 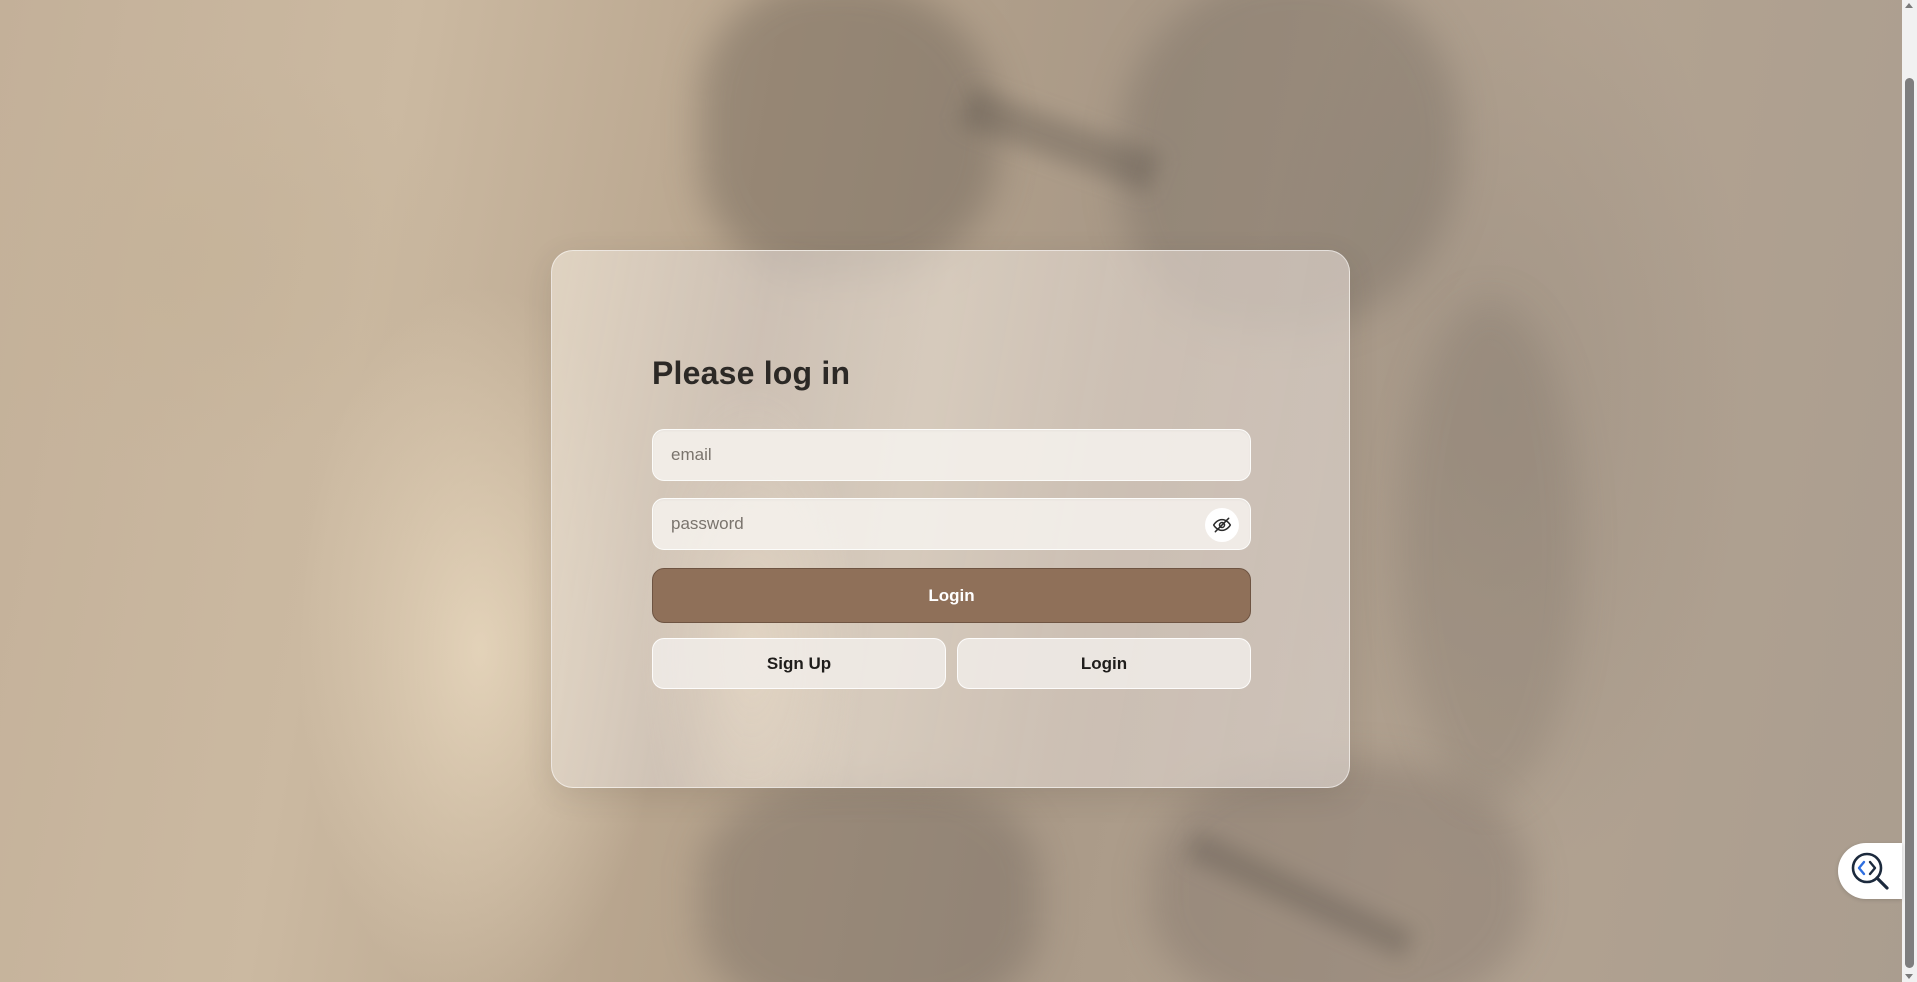 What do you see at coordinates (799, 663) in the screenshot?
I see `sign-up-button: Sign Up` at bounding box center [799, 663].